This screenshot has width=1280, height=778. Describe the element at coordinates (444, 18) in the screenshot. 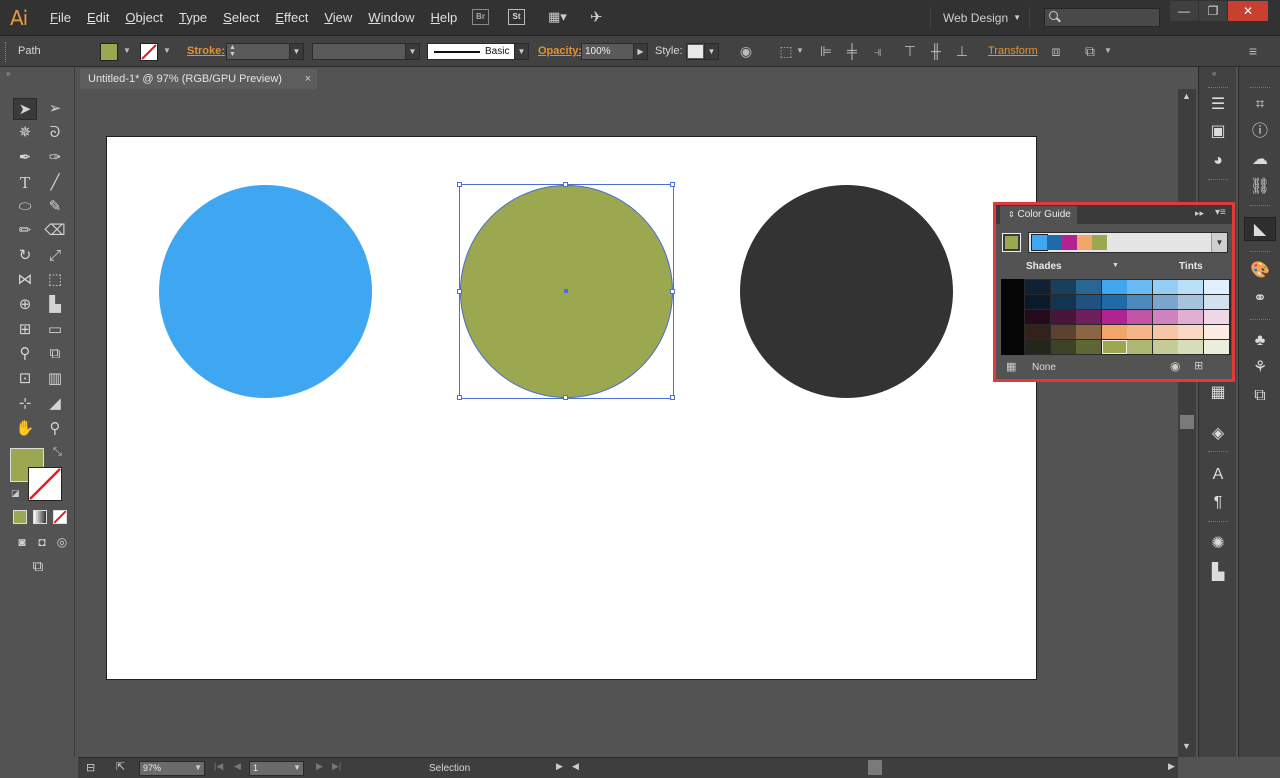

I see `menu-help: Help` at that location.